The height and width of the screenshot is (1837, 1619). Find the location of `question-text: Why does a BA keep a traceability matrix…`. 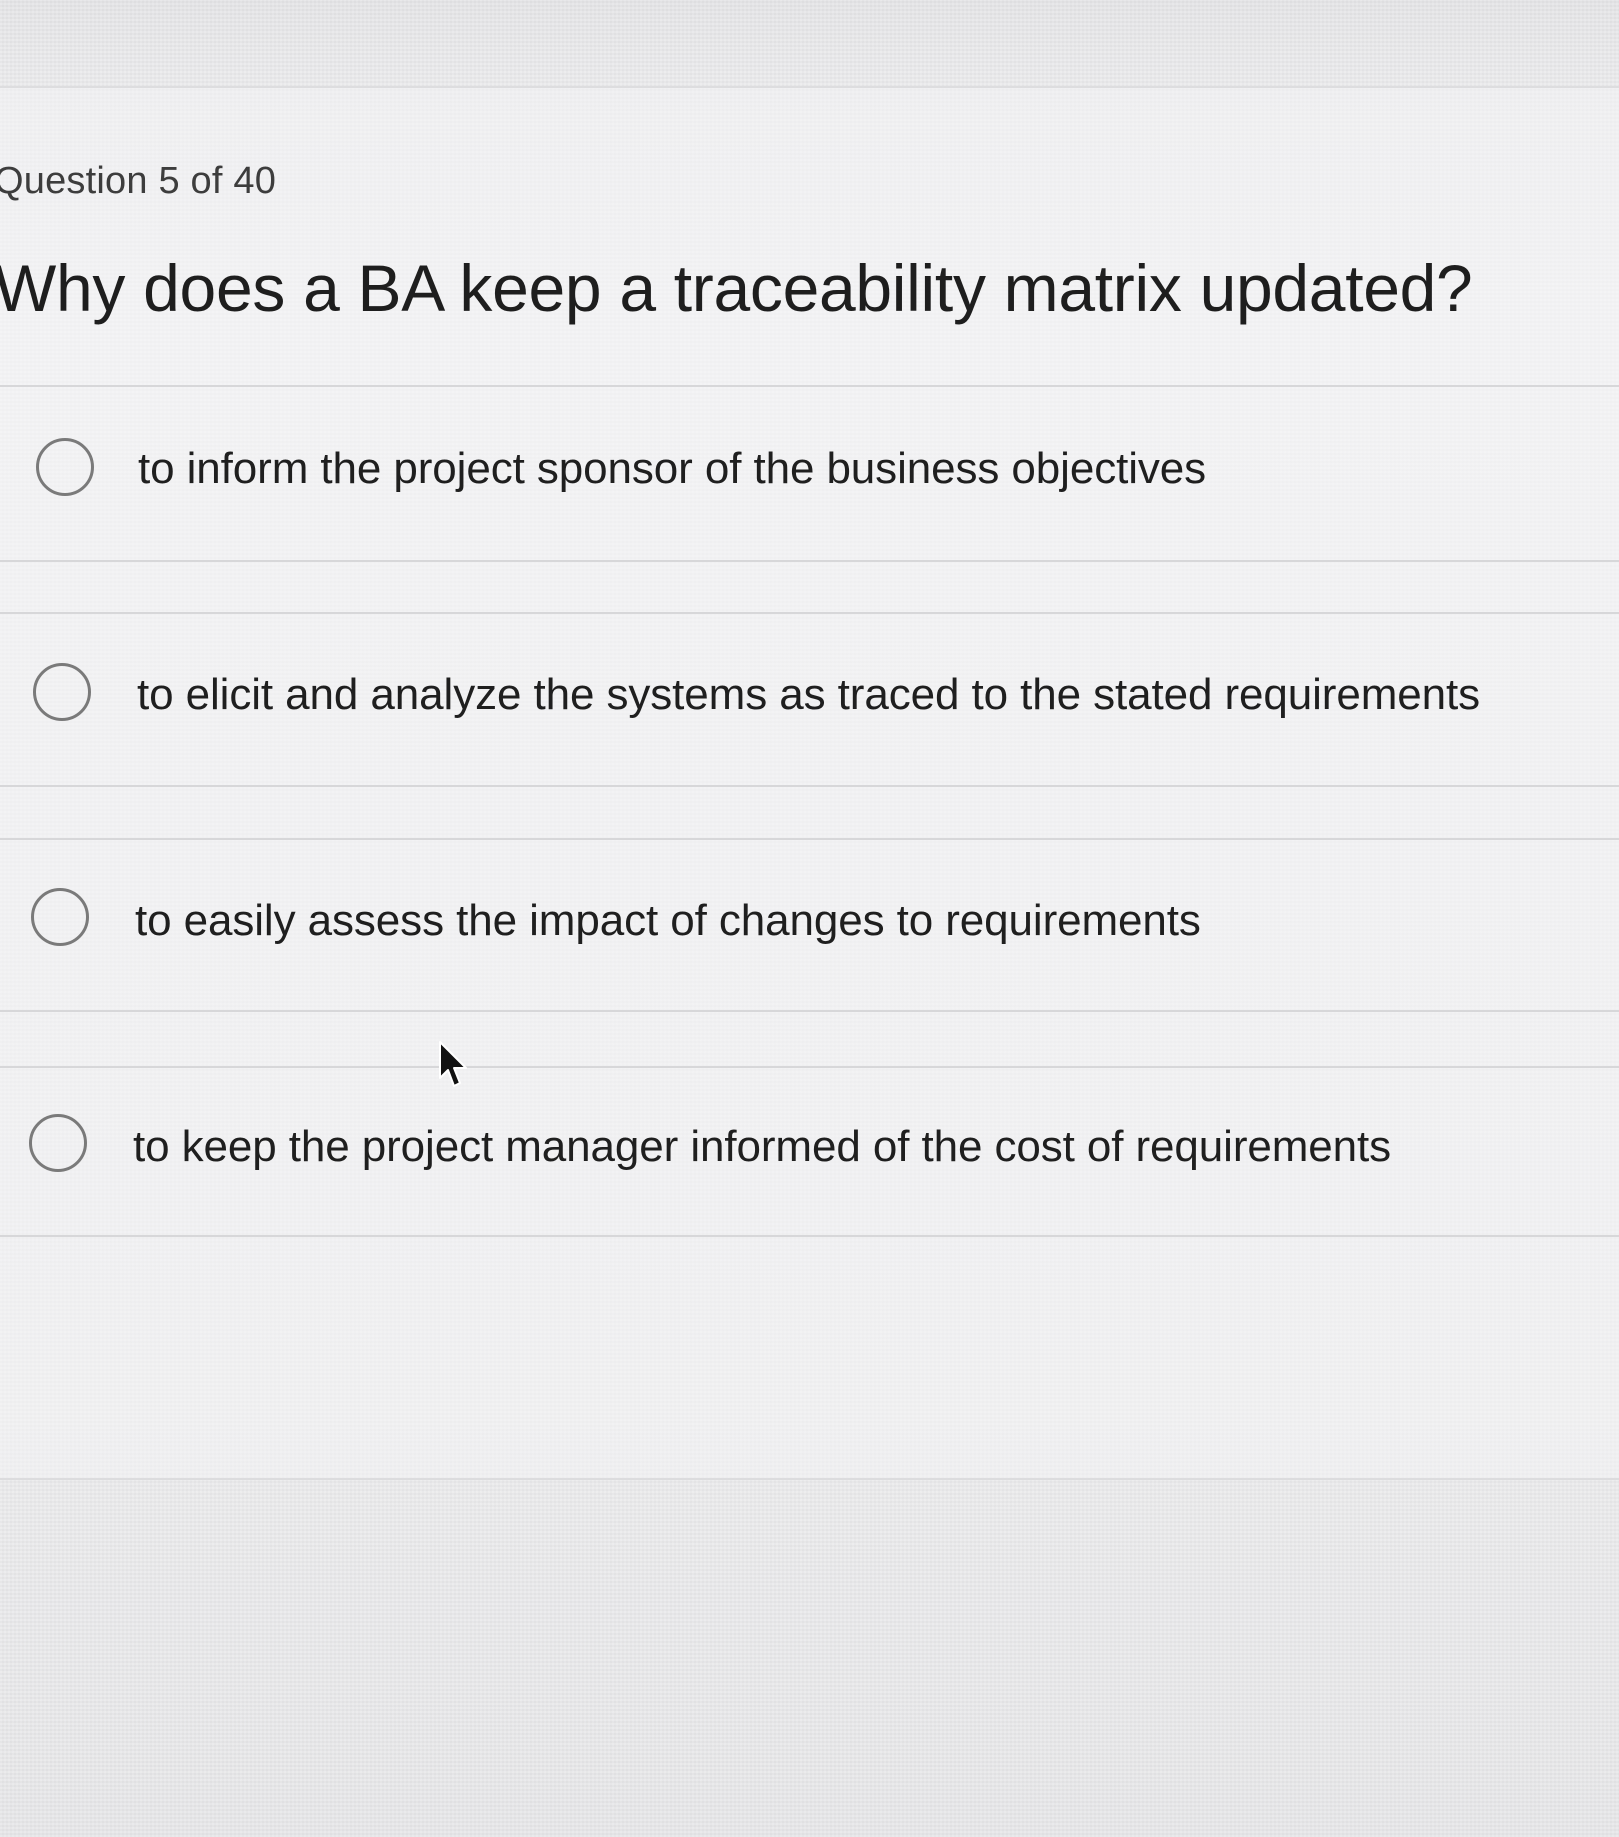

question-text: Why does a BA keep a traceability matrix… is located at coordinates (736, 288).